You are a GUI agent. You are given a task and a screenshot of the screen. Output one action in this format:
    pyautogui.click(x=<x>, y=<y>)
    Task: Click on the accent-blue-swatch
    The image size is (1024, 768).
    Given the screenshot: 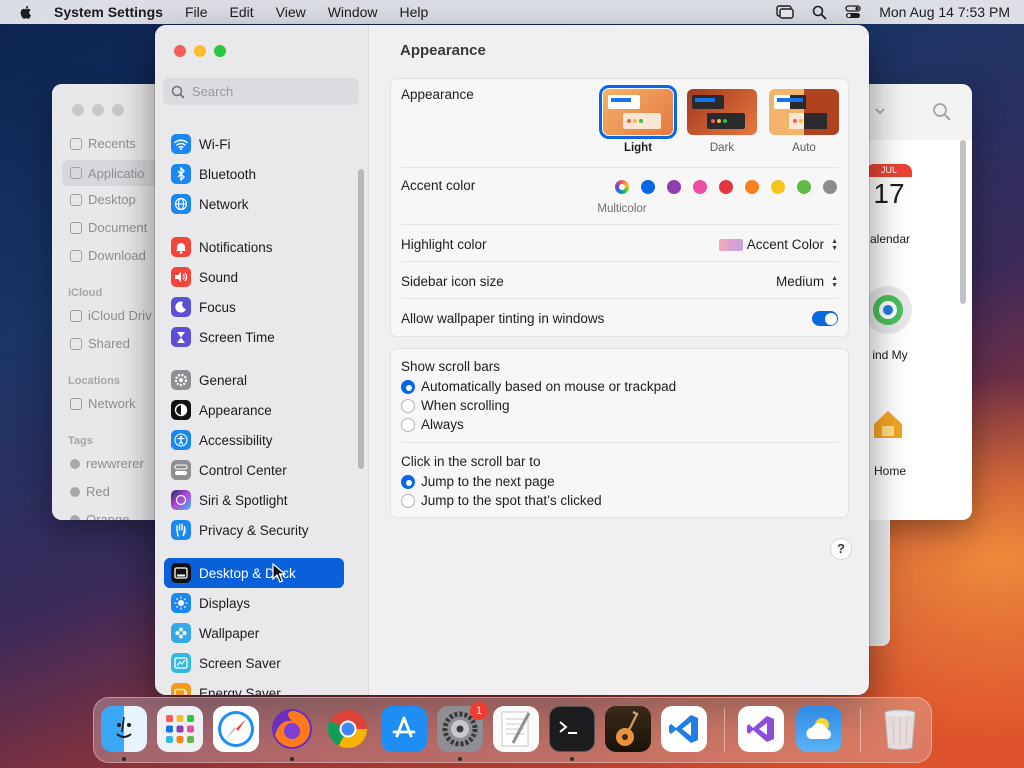 What is the action you would take?
    pyautogui.click(x=648, y=187)
    